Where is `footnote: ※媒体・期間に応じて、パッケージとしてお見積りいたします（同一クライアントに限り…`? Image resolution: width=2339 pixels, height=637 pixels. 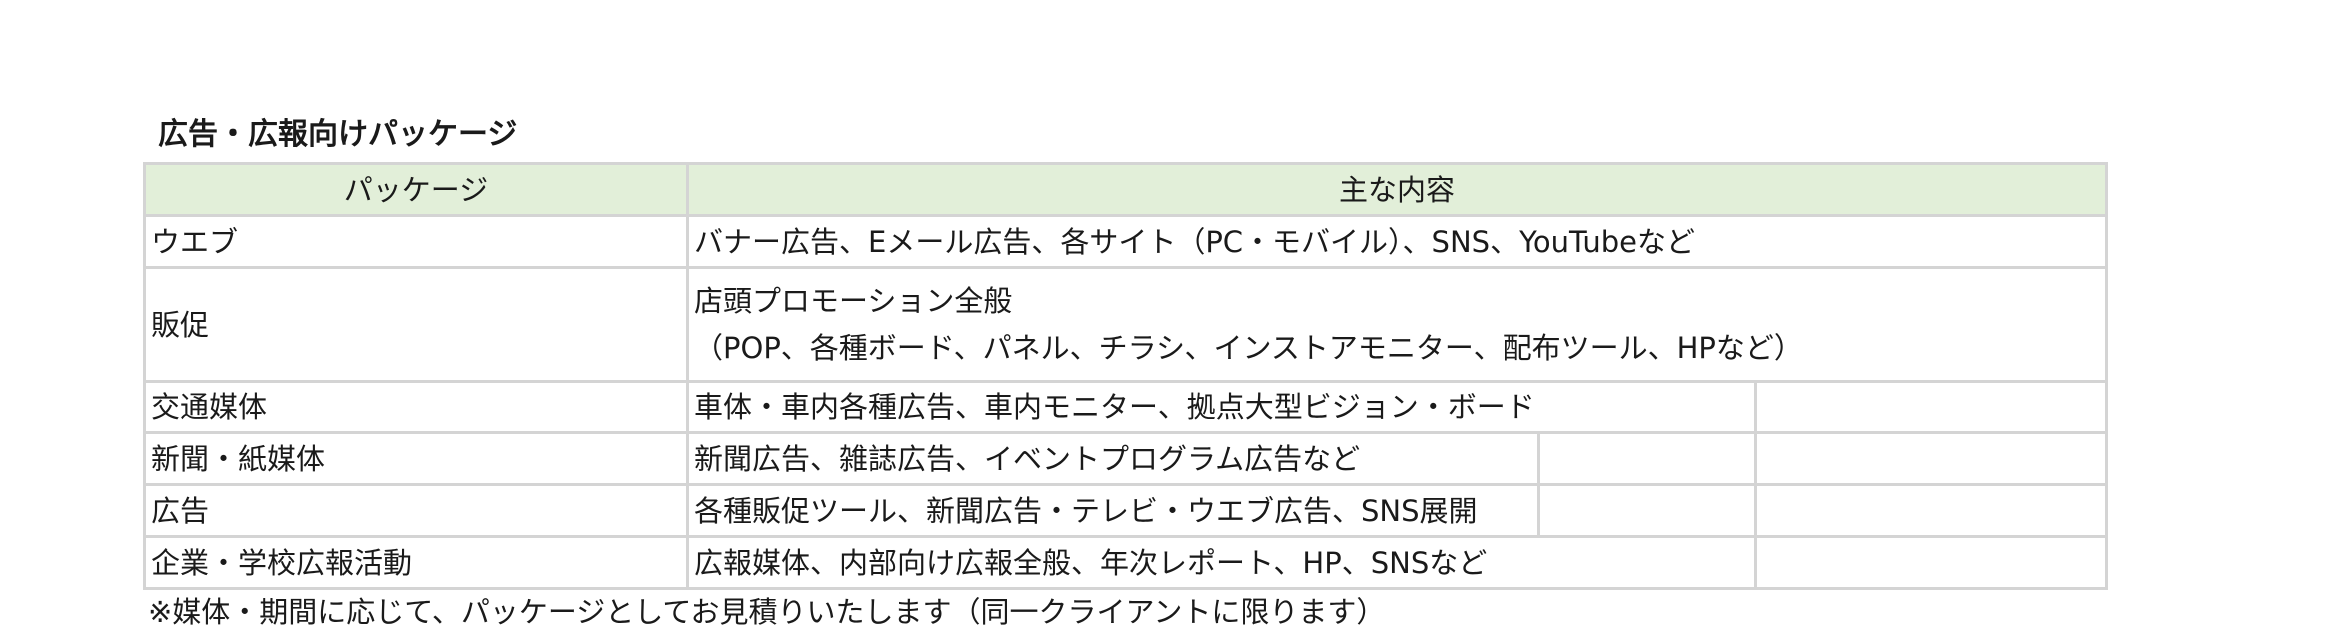
footnote: ※媒体・期間に応じて、パッケージとしてお見積りいたします（同一クライアントに限り… is located at coordinates (767, 612).